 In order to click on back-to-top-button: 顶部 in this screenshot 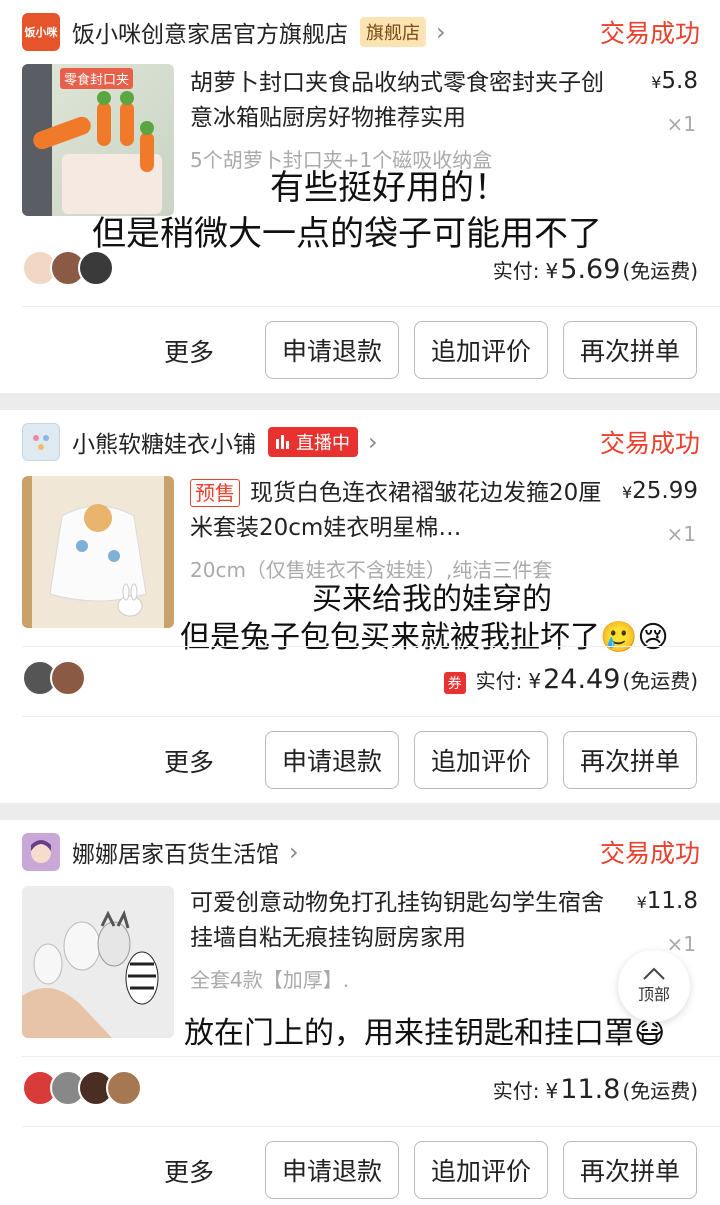, I will do `click(654, 986)`.